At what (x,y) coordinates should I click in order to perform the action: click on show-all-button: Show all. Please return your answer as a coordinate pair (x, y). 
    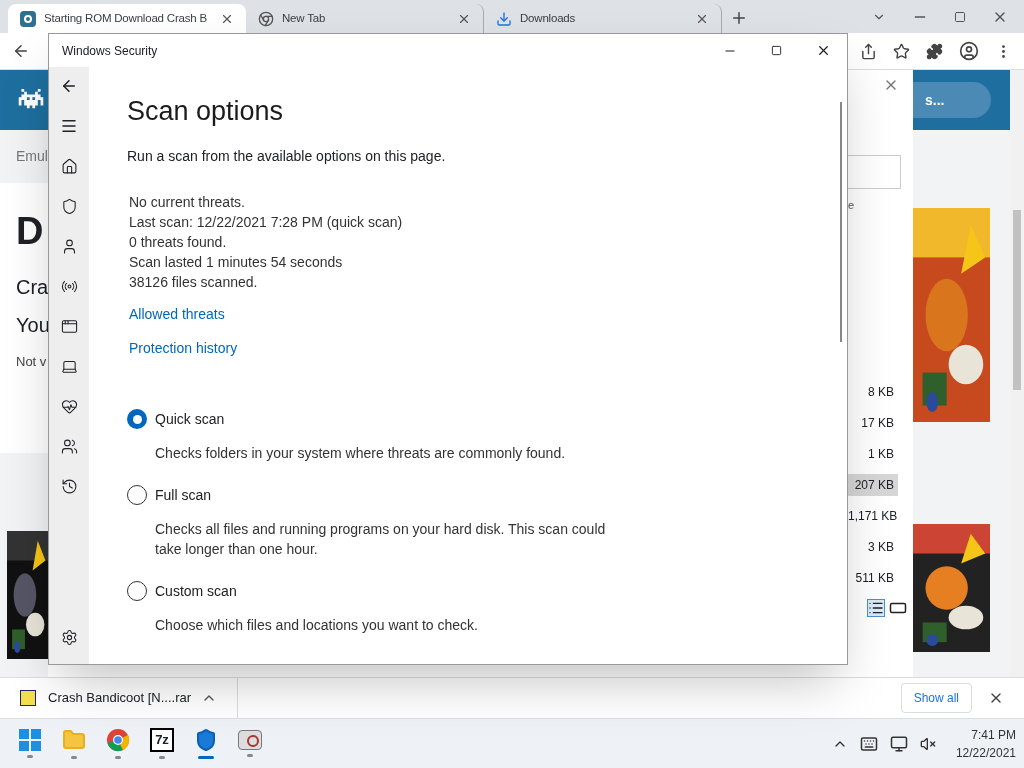
    Looking at the image, I should click on (936, 698).